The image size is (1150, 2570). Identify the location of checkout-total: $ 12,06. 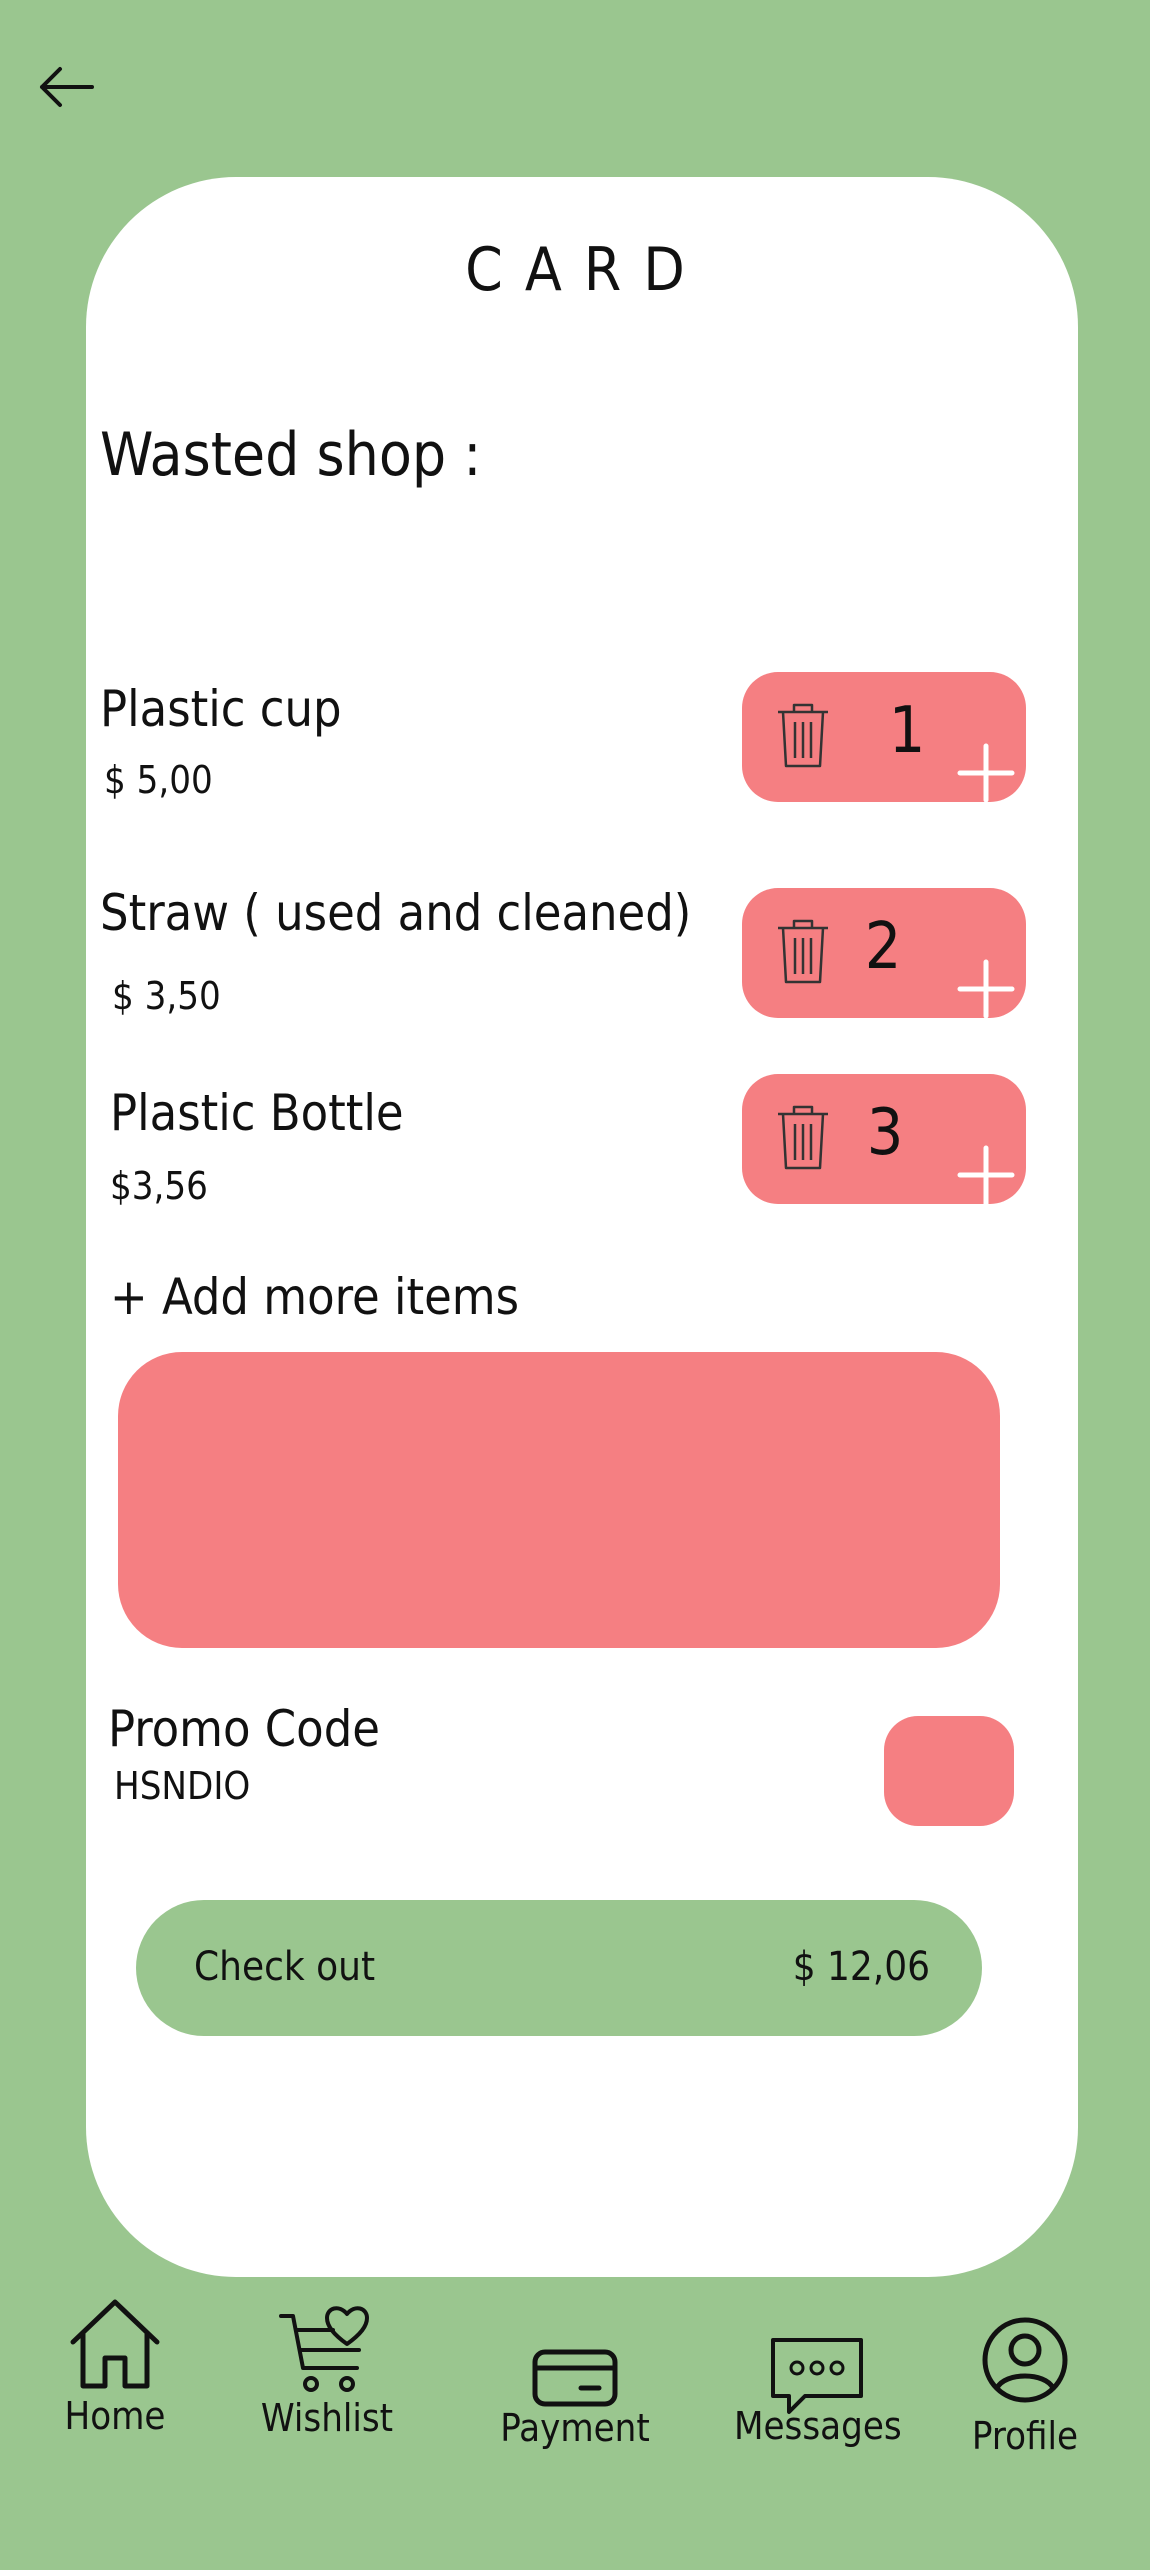
(861, 1967).